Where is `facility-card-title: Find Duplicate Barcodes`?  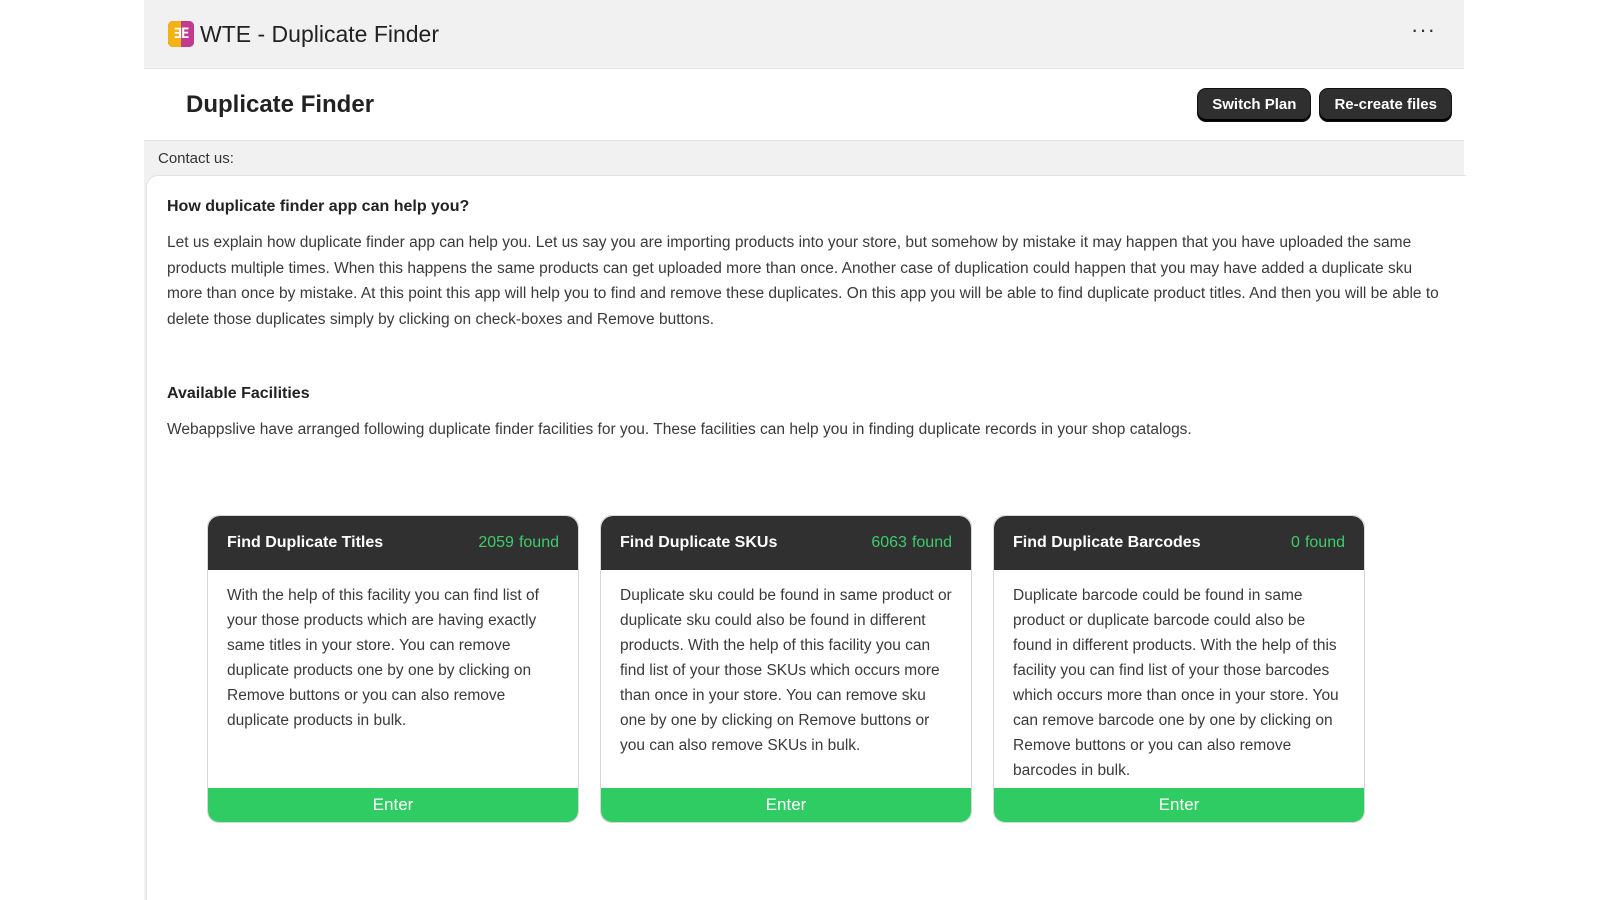
facility-card-title: Find Duplicate Barcodes is located at coordinates (1107, 542).